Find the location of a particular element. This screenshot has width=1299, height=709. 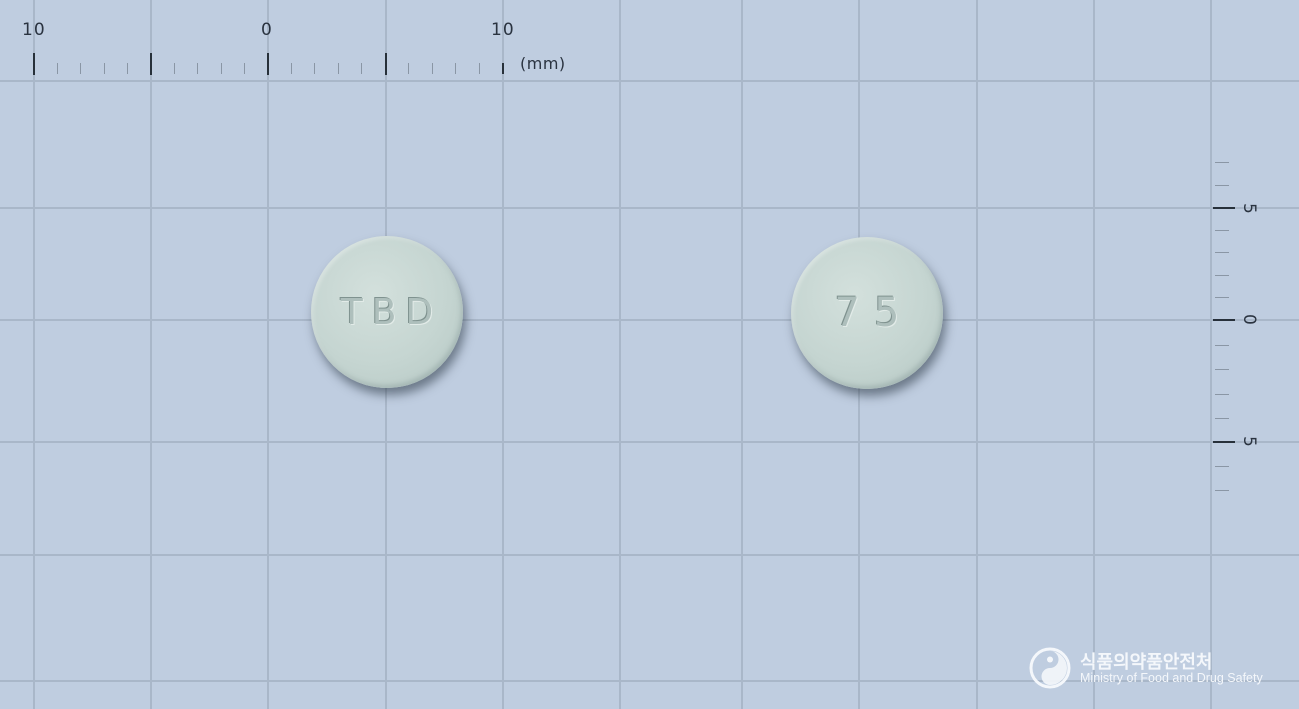

ruler-label-left-10: 10 is located at coordinates (34, 30).